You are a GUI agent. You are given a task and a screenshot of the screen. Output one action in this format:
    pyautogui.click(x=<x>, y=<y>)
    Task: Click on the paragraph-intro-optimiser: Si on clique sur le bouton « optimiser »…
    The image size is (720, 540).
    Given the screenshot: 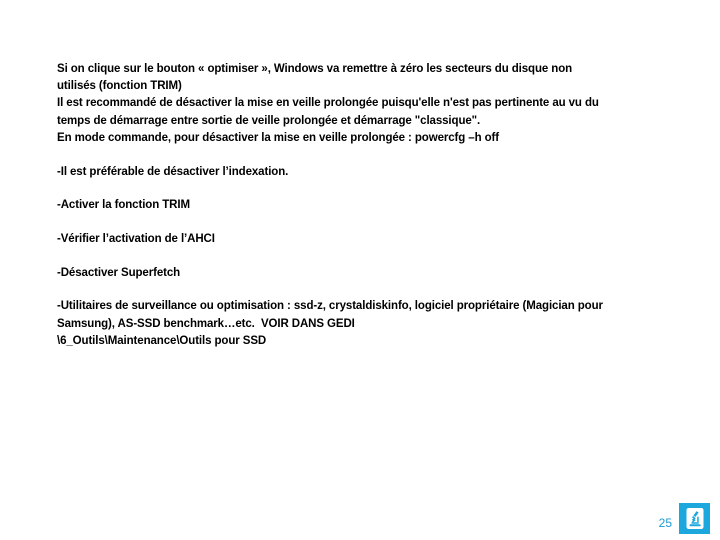 What is the action you would take?
    pyautogui.click(x=328, y=103)
    